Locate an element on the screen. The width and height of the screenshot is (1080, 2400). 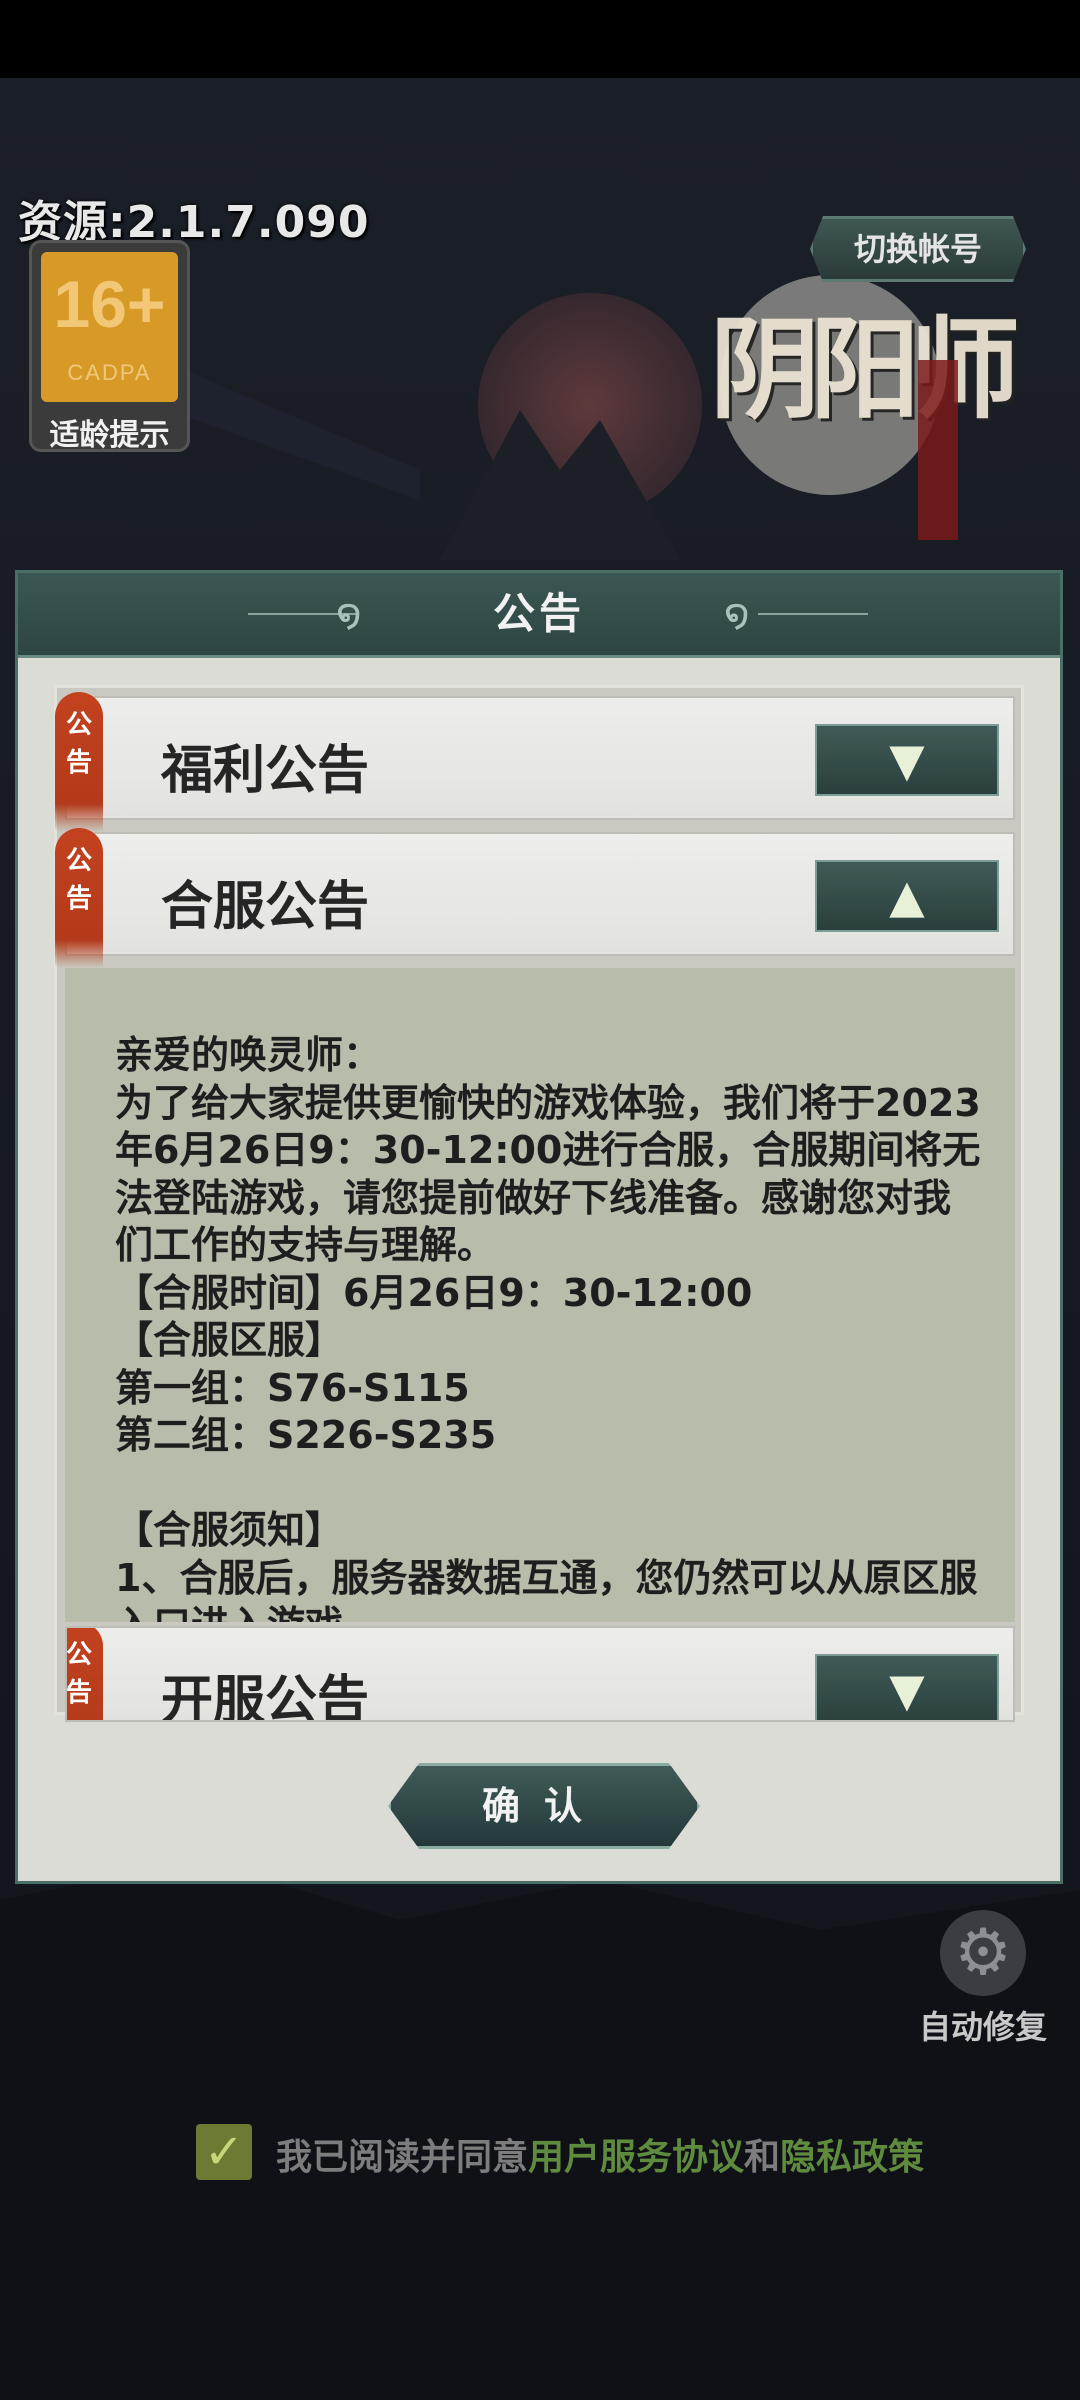
agreement-conjunction: 和 is located at coordinates (762, 2157).